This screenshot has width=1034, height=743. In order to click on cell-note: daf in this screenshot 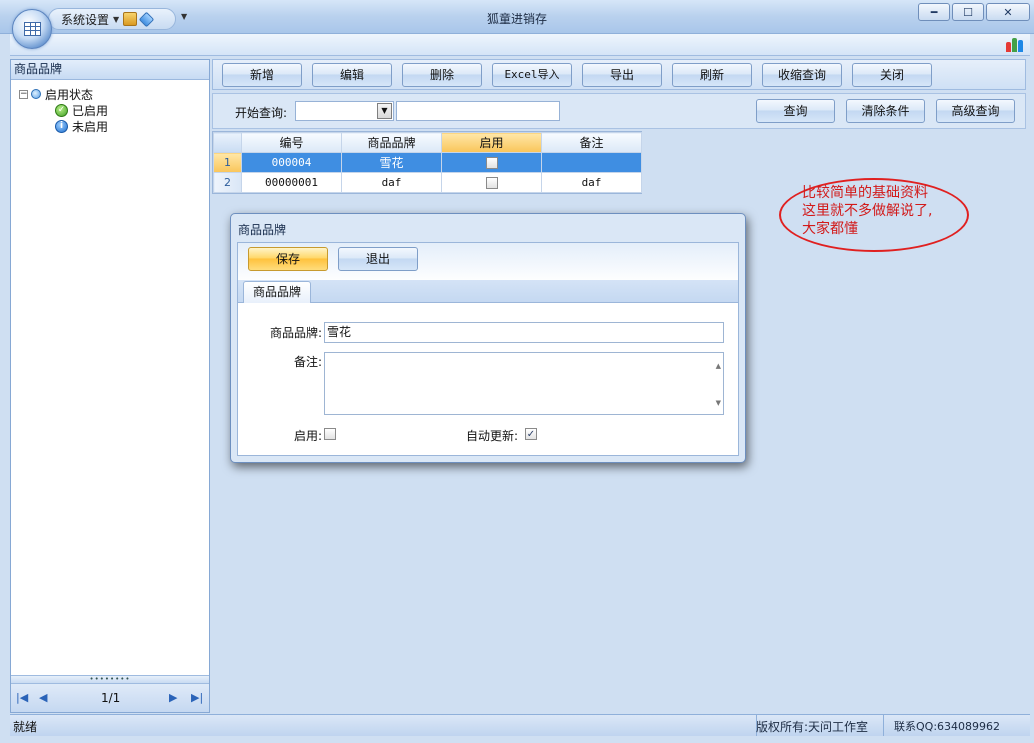, I will do `click(591, 182)`.